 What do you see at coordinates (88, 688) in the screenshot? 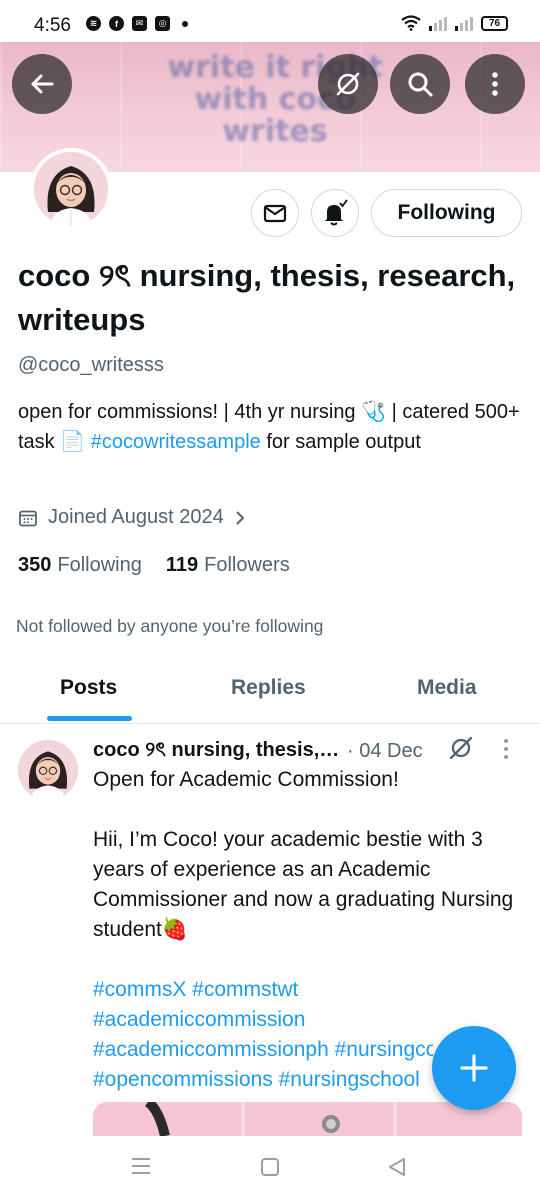
I see `tab-posts: Posts` at bounding box center [88, 688].